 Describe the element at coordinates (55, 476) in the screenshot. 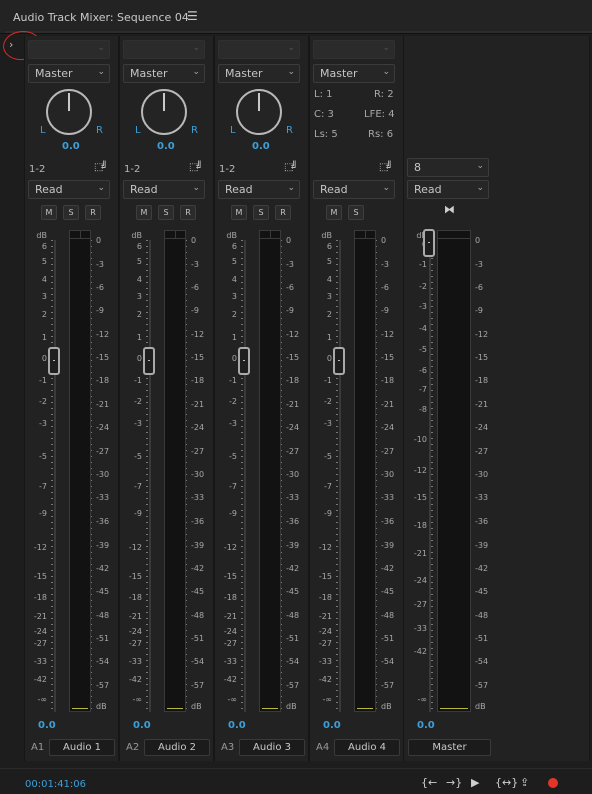

I see `fader-track` at that location.